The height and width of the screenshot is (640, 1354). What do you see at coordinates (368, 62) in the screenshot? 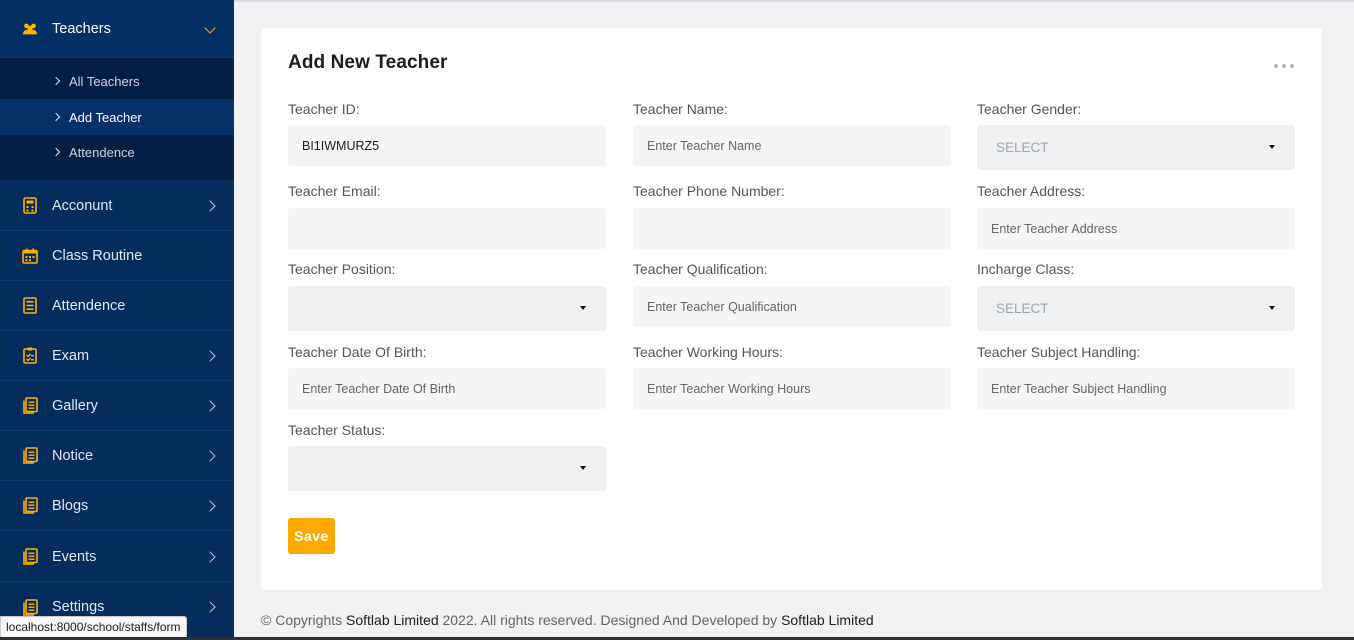
I see `page-title: Add New Teacher` at bounding box center [368, 62].